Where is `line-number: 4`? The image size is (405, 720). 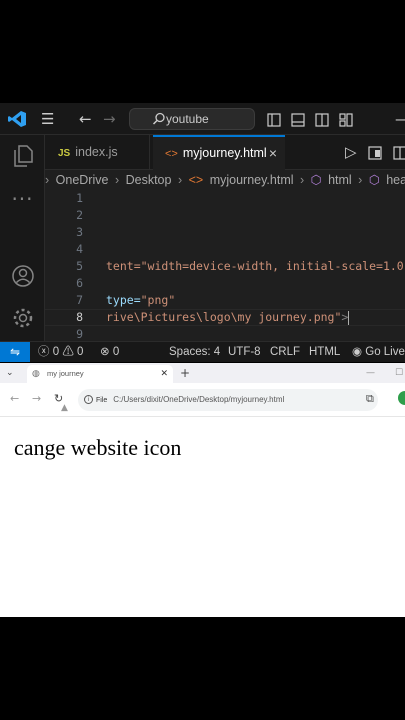
line-number: 4 is located at coordinates (79, 249).